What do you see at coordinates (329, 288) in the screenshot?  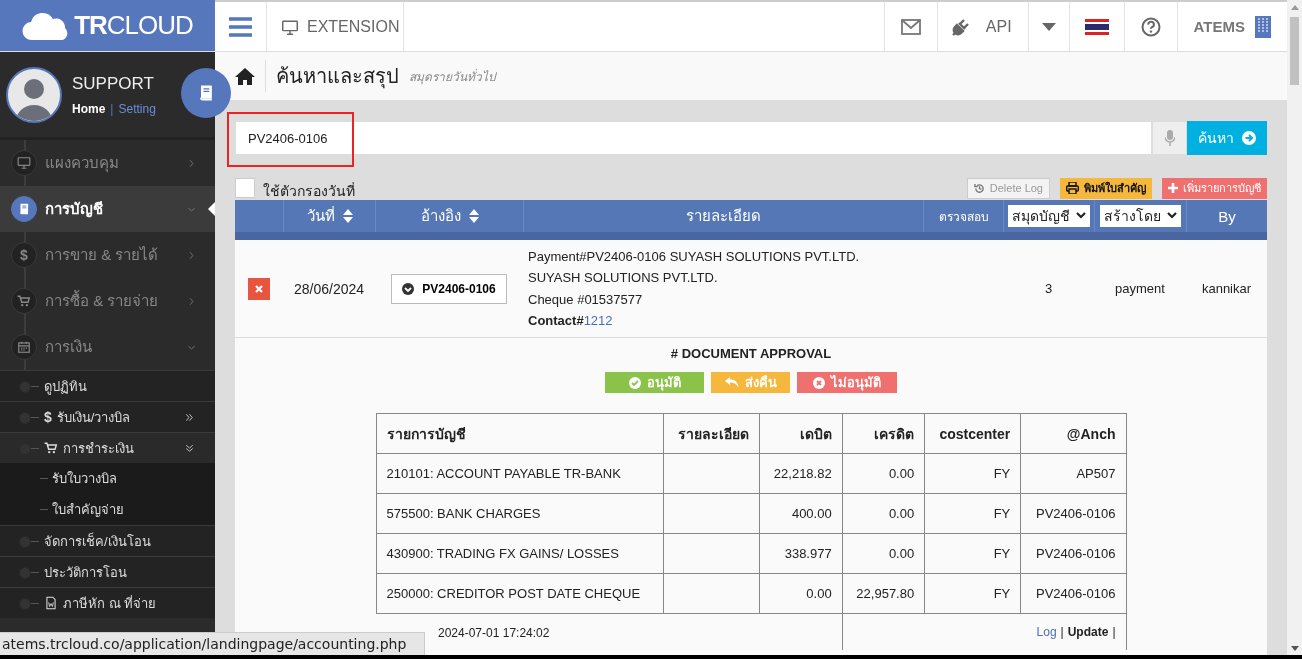 I see `date-cell: 28/06/2024` at bounding box center [329, 288].